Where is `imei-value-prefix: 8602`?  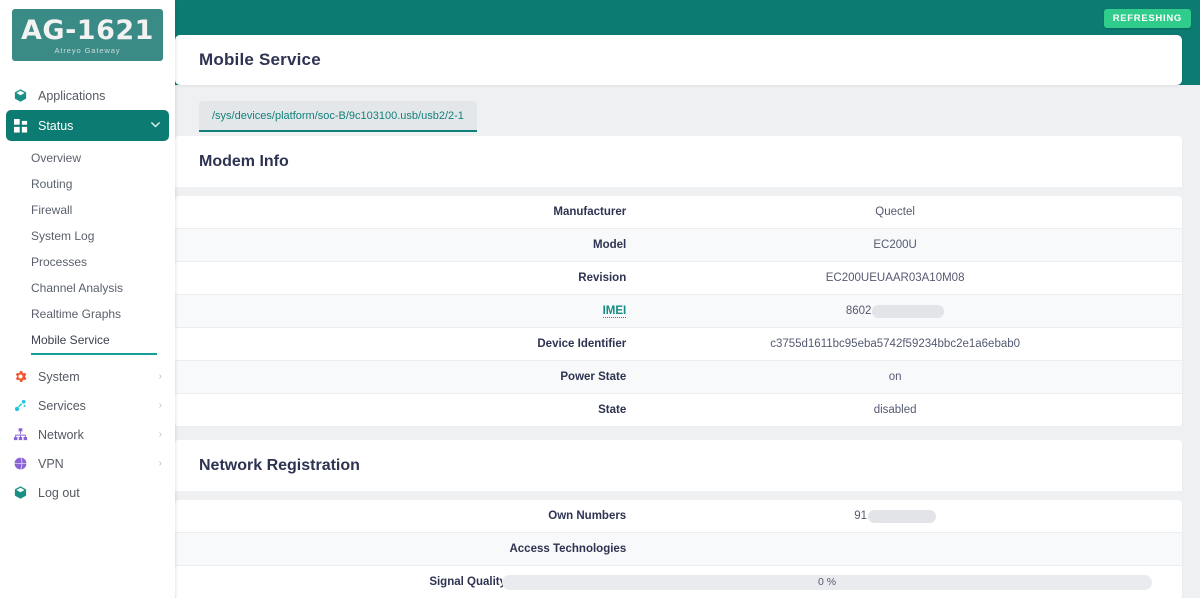
imei-value-prefix: 8602 is located at coordinates (858, 311).